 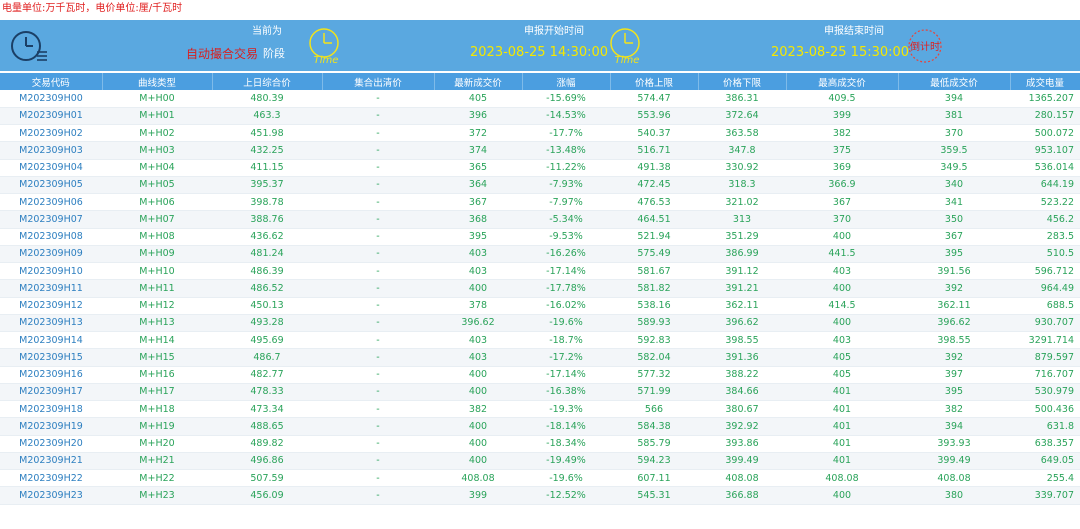 What do you see at coordinates (654, 116) in the screenshot?
I see `table-cell: 553.96` at bounding box center [654, 116].